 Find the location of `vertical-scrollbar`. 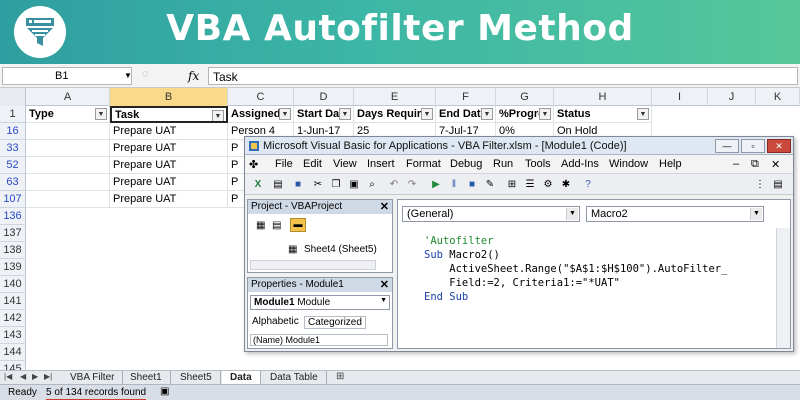

vertical-scrollbar is located at coordinates (783, 288).